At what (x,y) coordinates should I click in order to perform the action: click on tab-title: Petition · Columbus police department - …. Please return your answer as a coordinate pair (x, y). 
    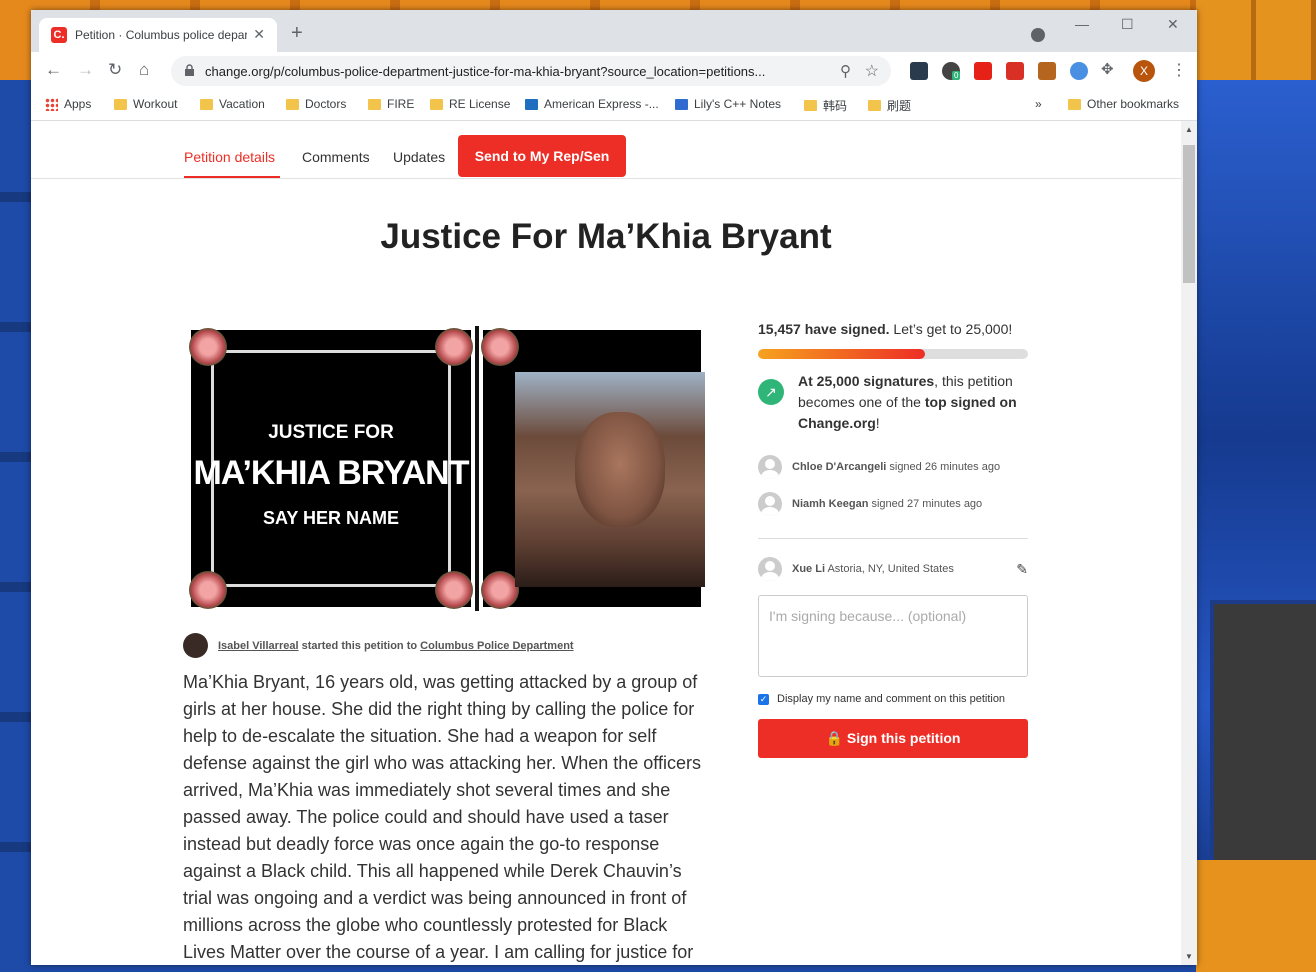
    Looking at the image, I should click on (161, 35).